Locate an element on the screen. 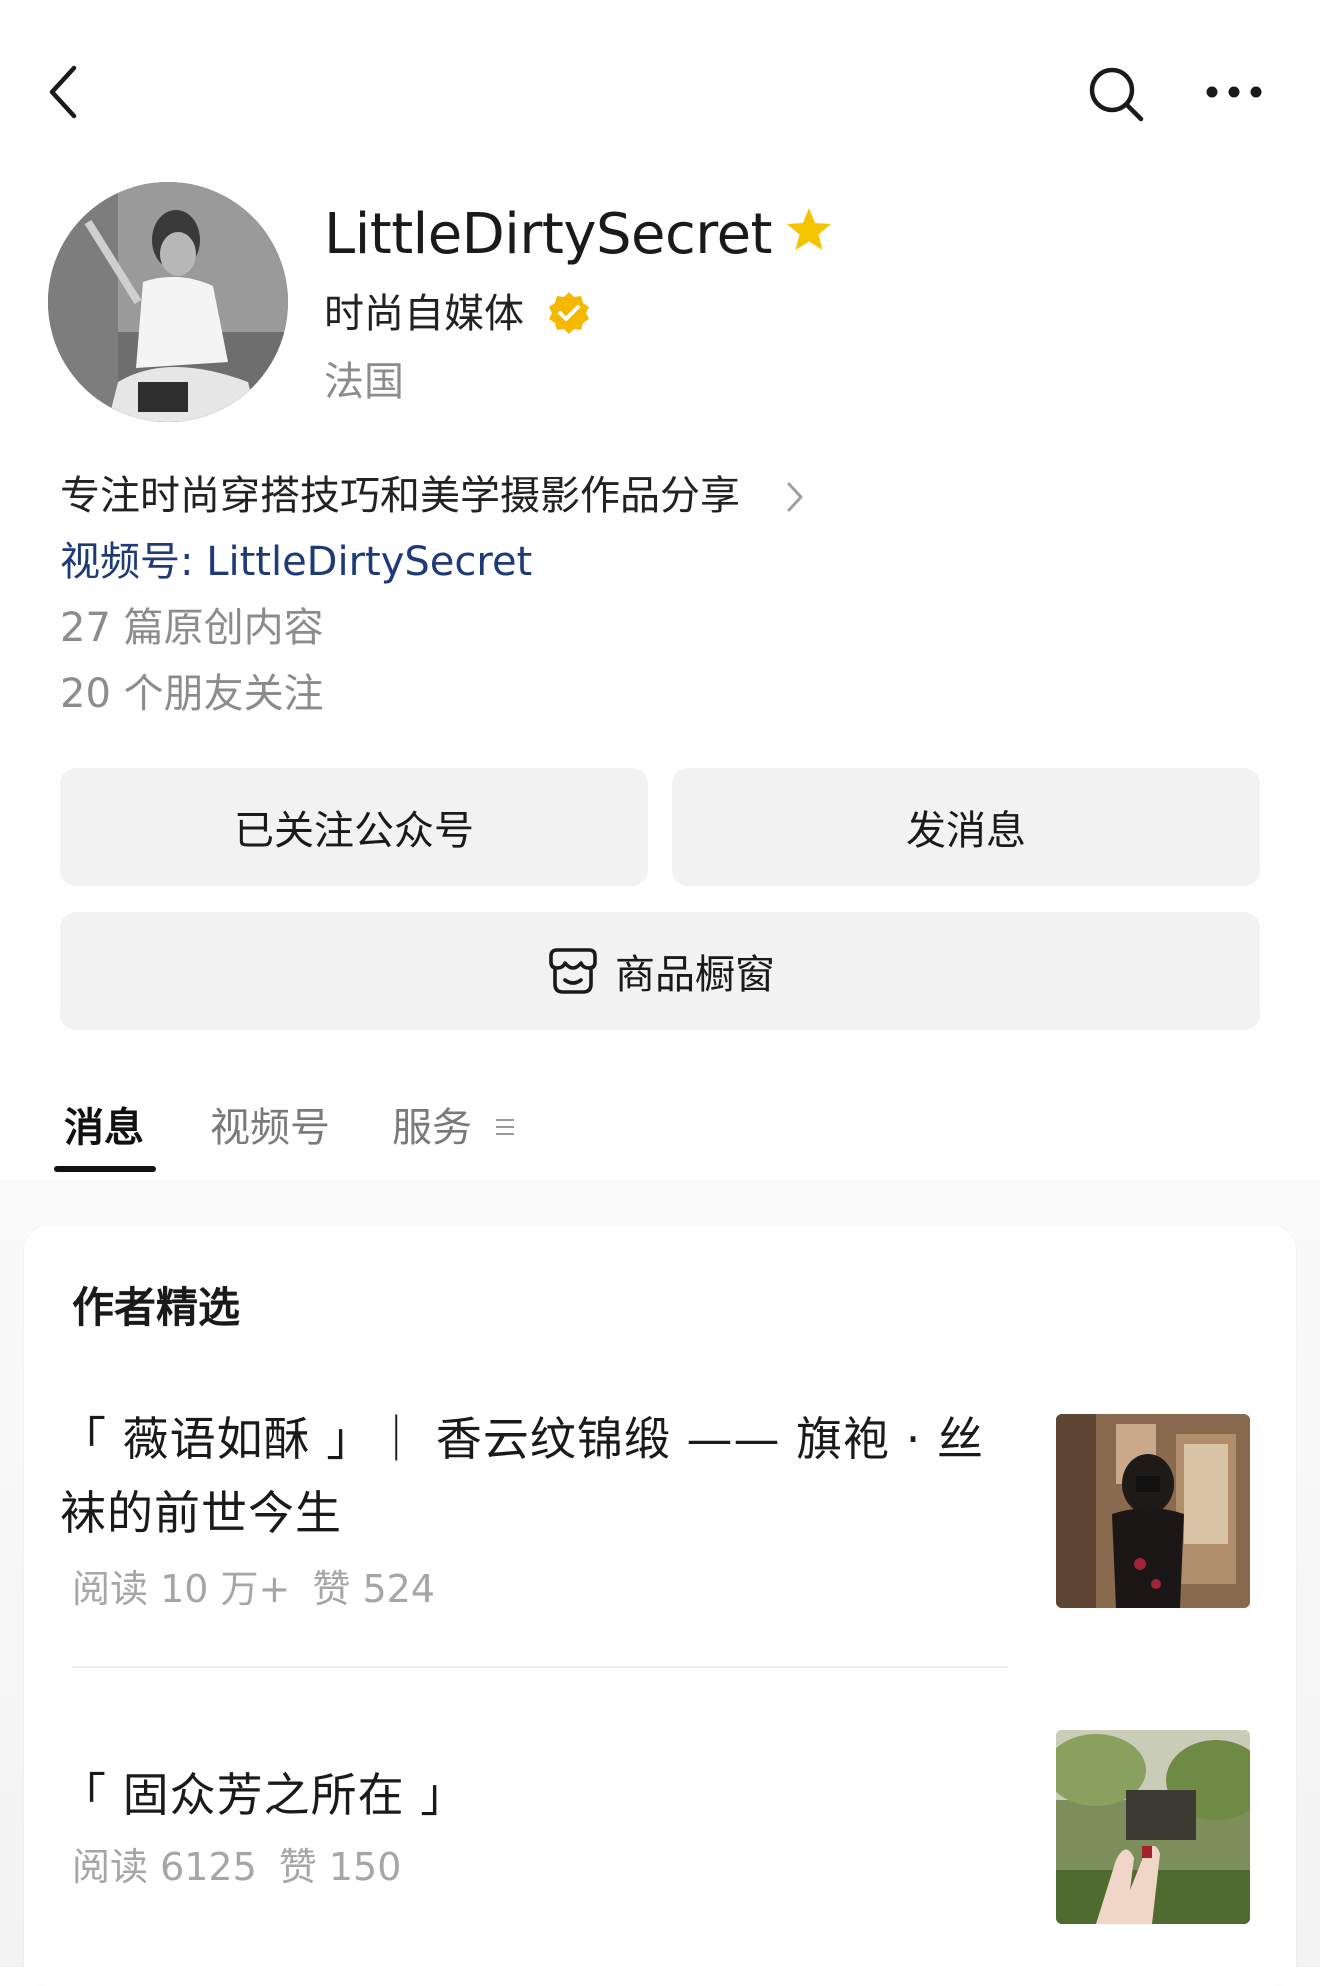 This screenshot has width=1320, height=1986. send-message-label: 发消息 is located at coordinates (966, 831).